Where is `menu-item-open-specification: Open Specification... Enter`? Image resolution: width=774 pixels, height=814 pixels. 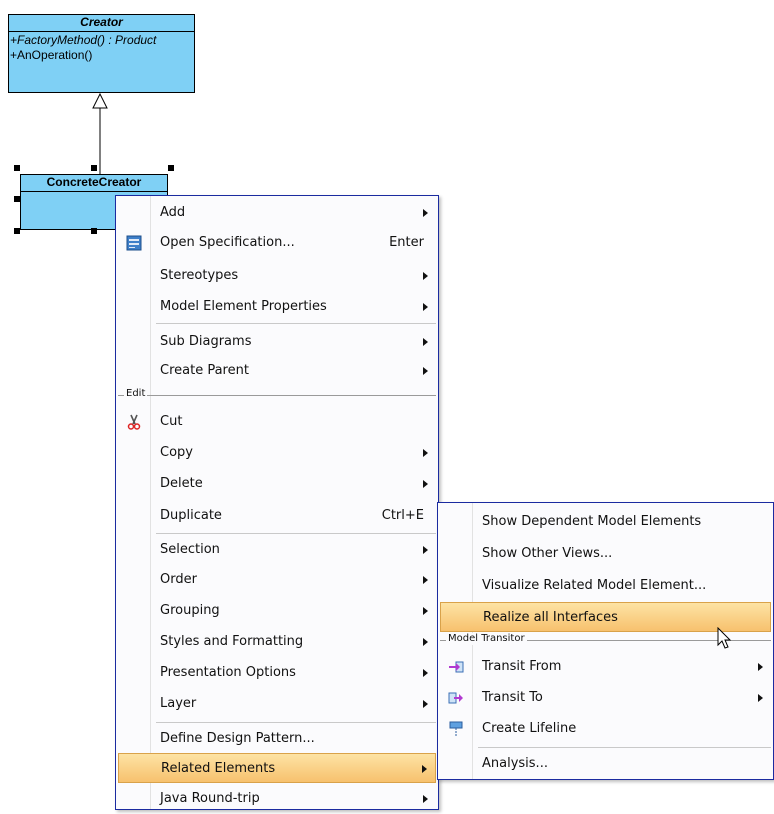 menu-item-open-specification: Open Specification... Enter is located at coordinates (277, 243).